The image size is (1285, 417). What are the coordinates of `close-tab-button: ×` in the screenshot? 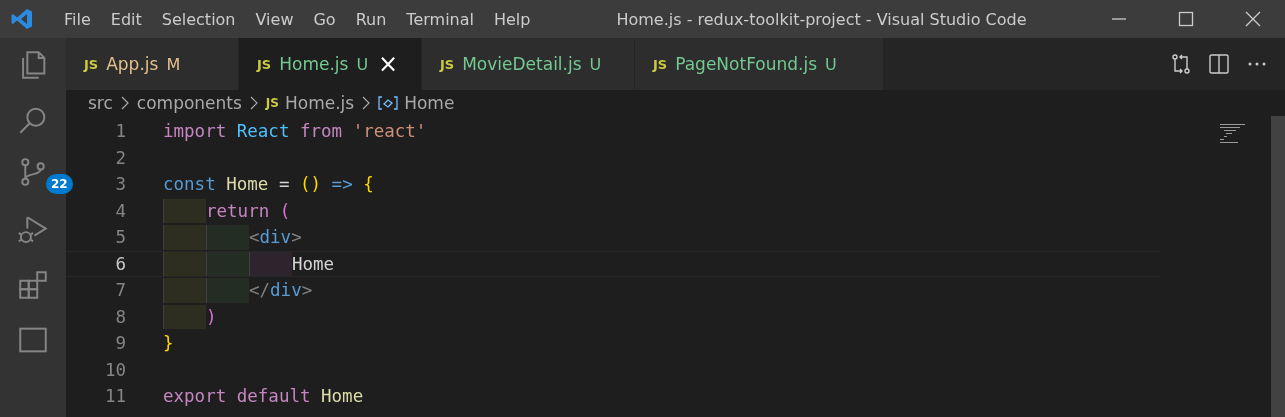 It's located at (388, 64).